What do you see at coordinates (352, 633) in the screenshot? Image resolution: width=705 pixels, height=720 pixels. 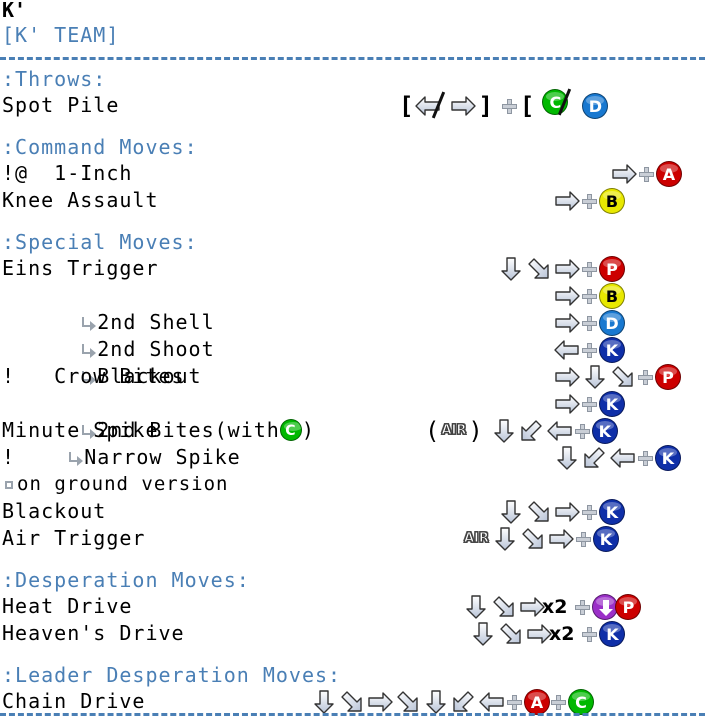 I see `move-row-heavens-drive: Heaven's Drive x2 K` at bounding box center [352, 633].